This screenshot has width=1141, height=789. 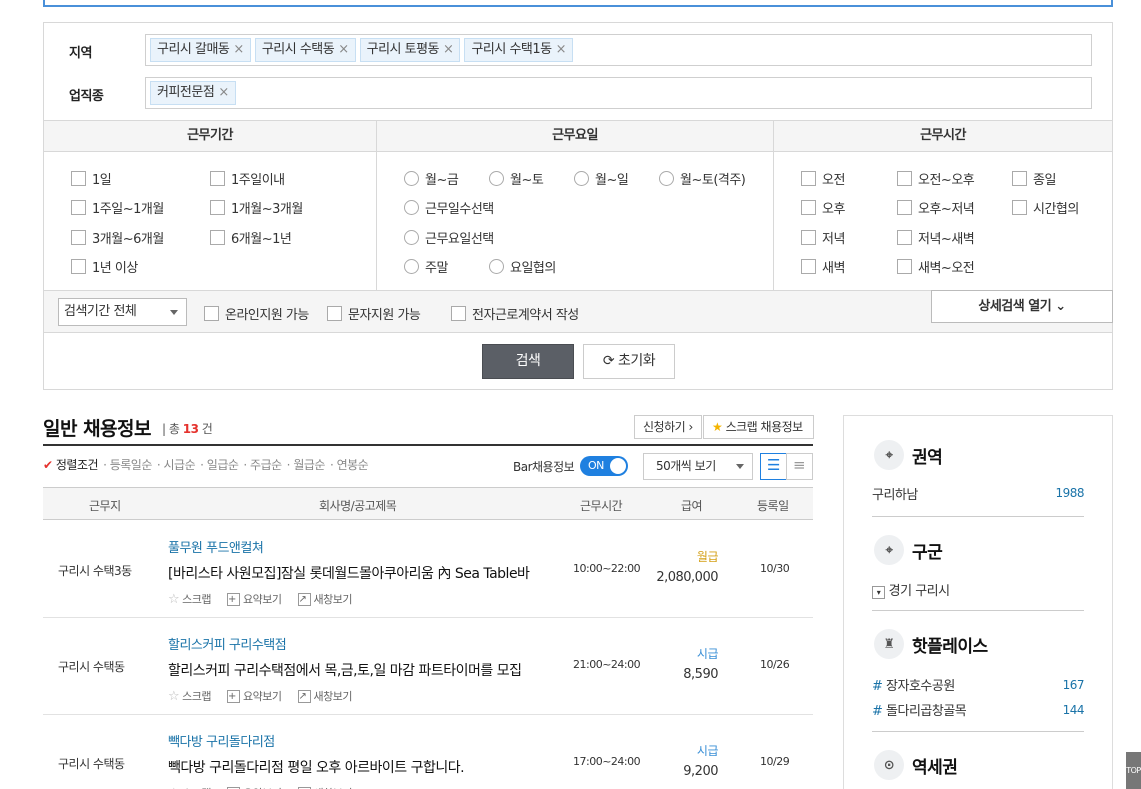 What do you see at coordinates (601, 178) in the screenshot?
I see `day-option: 월~일` at bounding box center [601, 178].